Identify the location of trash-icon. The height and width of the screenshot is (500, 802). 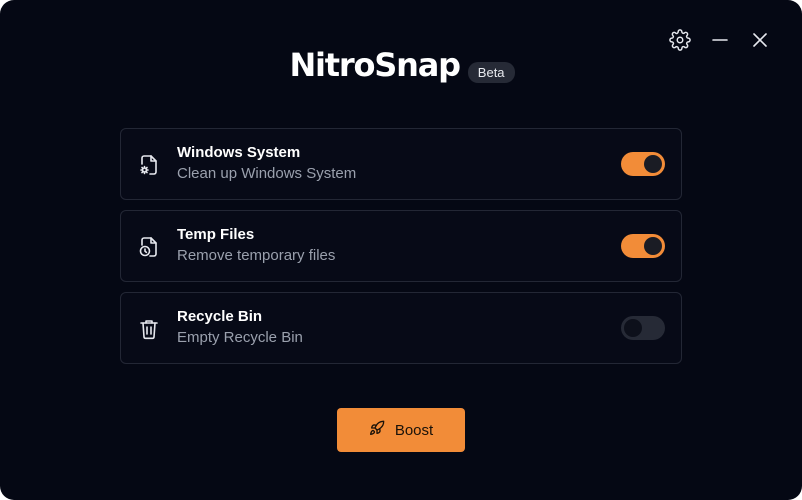
(149, 329).